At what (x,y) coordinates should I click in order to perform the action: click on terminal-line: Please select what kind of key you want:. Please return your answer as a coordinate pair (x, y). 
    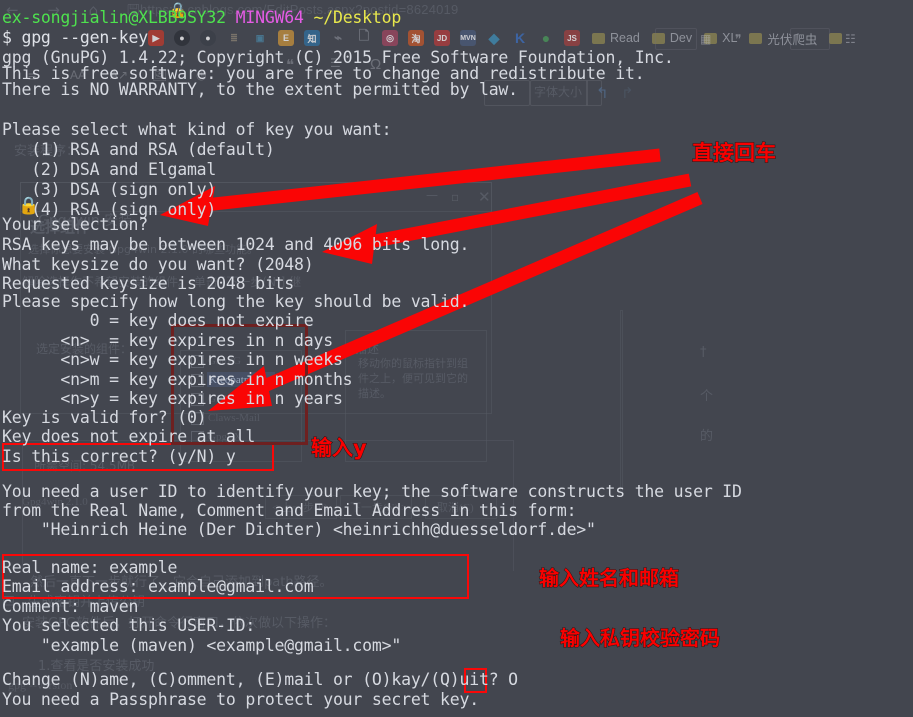
    Looking at the image, I should click on (197, 129).